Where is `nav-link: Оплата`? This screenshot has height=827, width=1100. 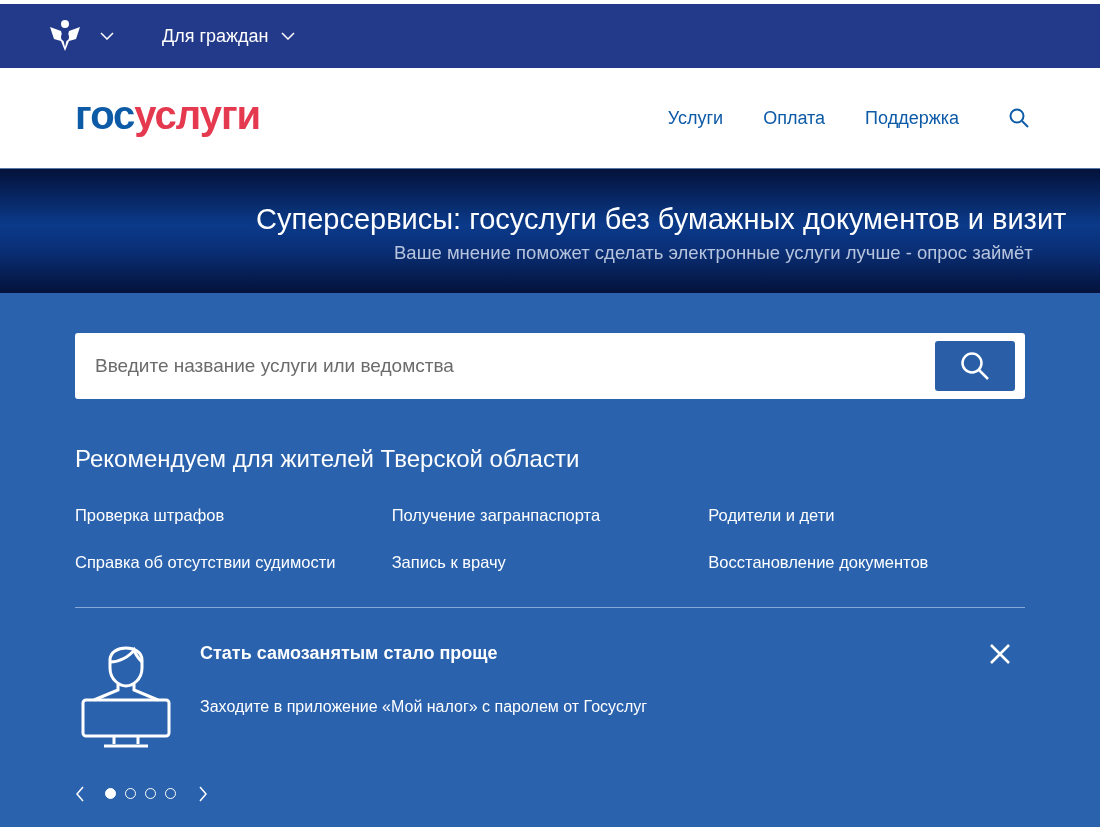 nav-link: Оплата is located at coordinates (794, 118).